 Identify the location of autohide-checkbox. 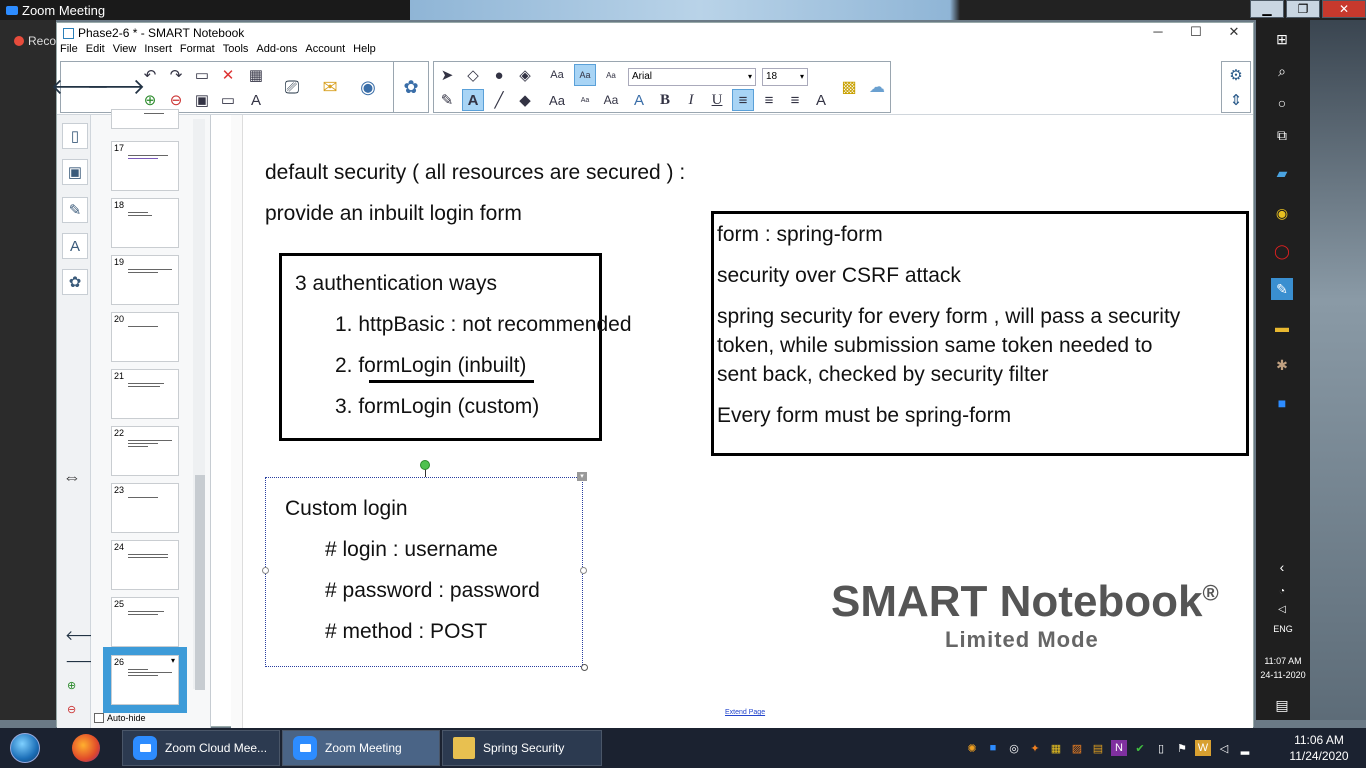
(99, 718).